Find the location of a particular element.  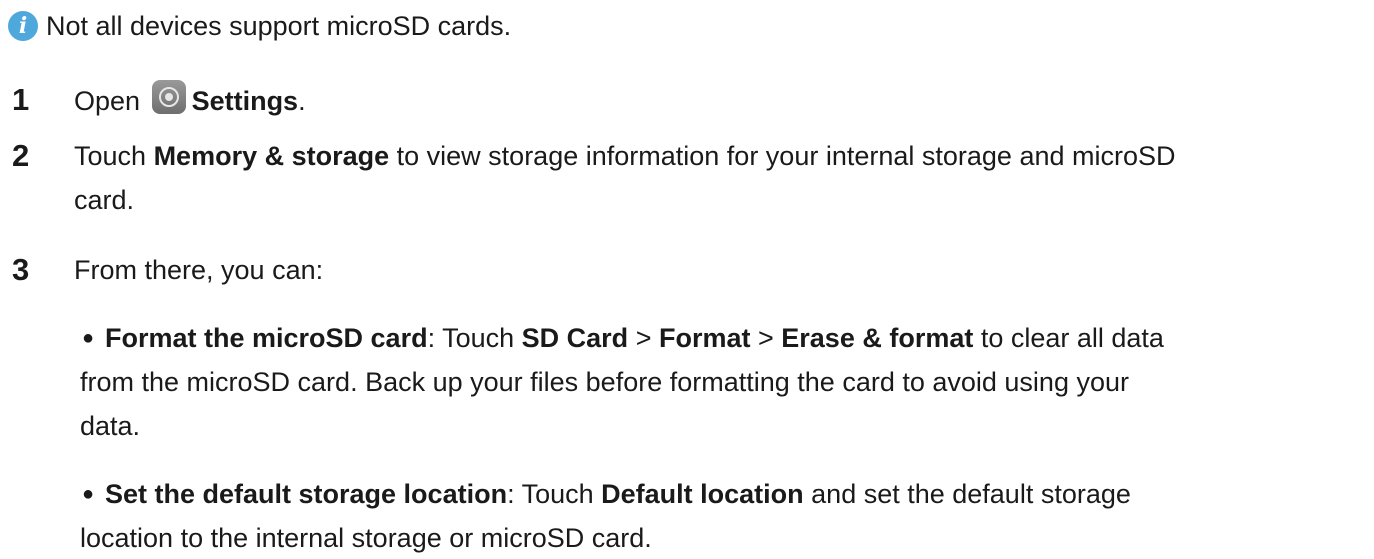

settings-label: Settings is located at coordinates (245, 101).